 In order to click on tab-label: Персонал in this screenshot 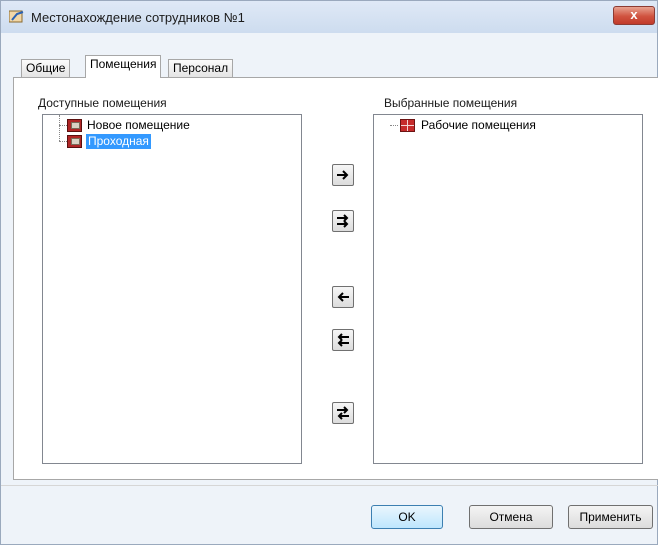, I will do `click(201, 68)`.